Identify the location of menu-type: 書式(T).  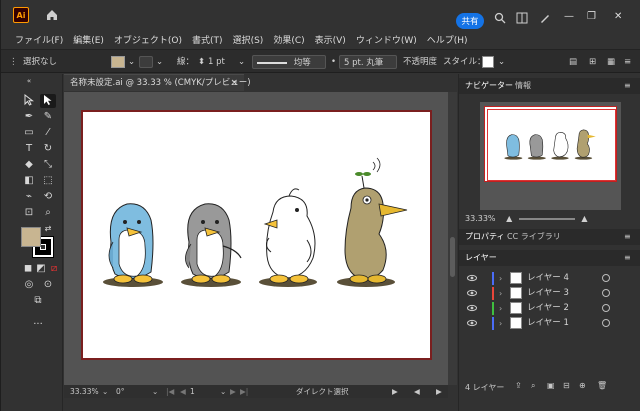
(207, 39).